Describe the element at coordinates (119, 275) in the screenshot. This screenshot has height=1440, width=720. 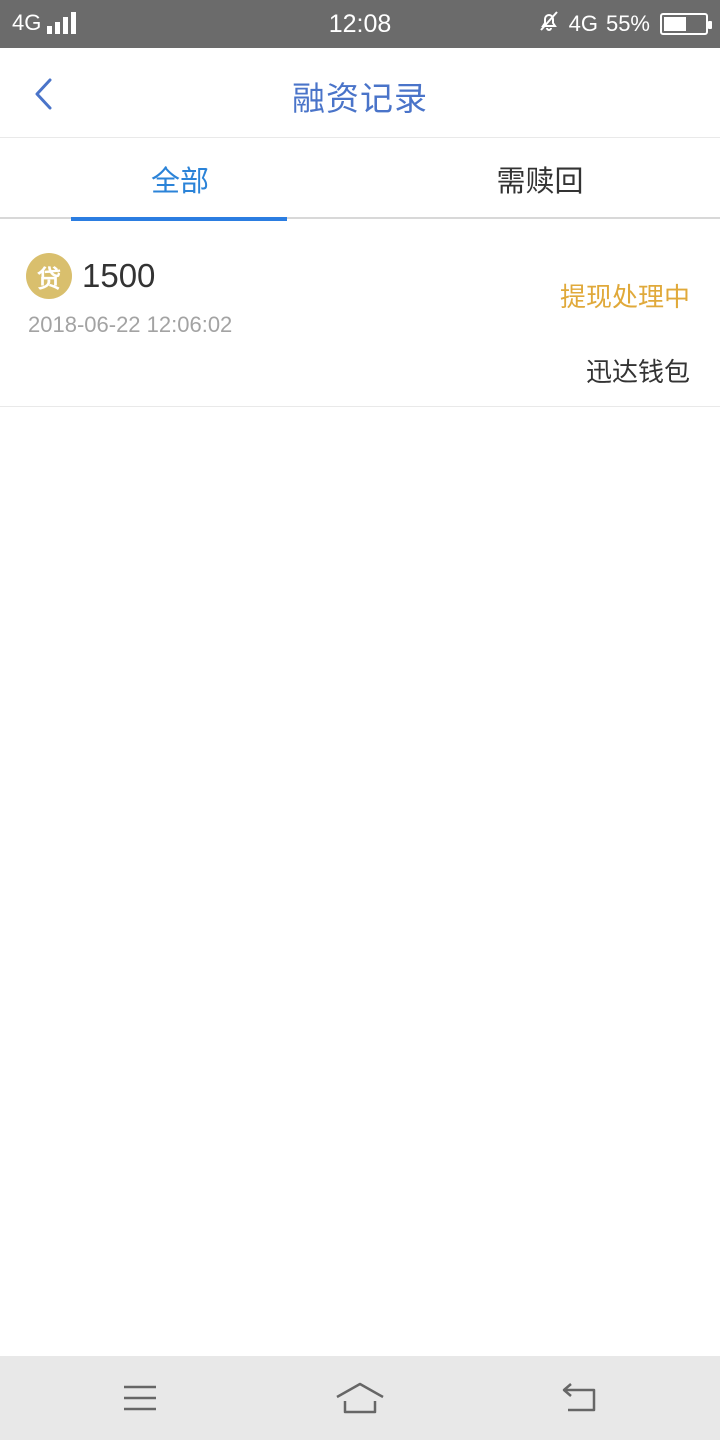
I see `record-amount: 1500` at that location.